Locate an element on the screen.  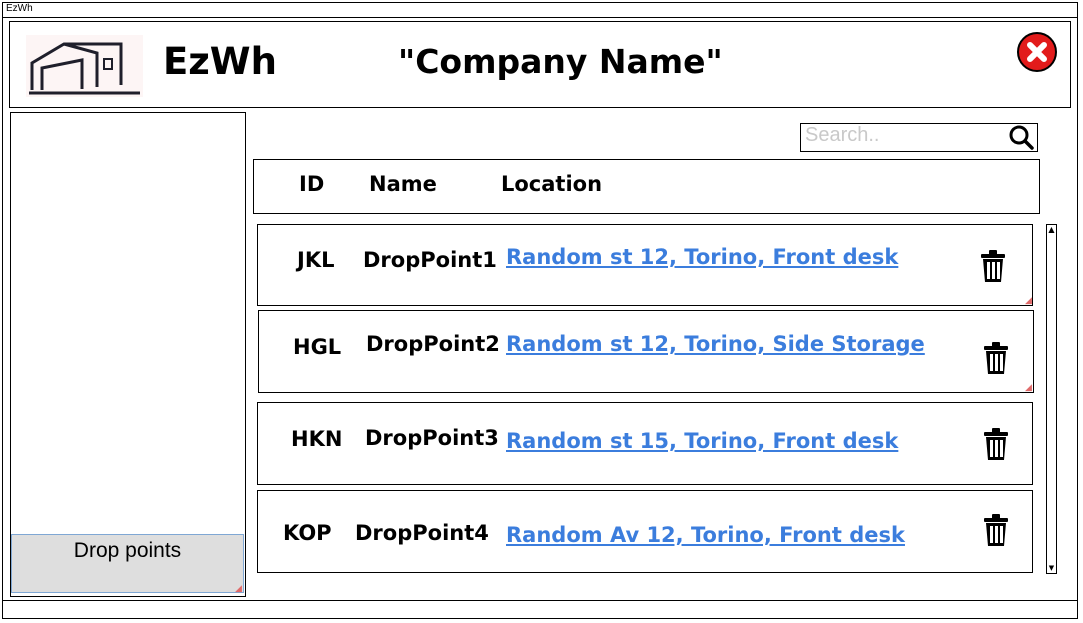
row-id: KOP is located at coordinates (307, 533).